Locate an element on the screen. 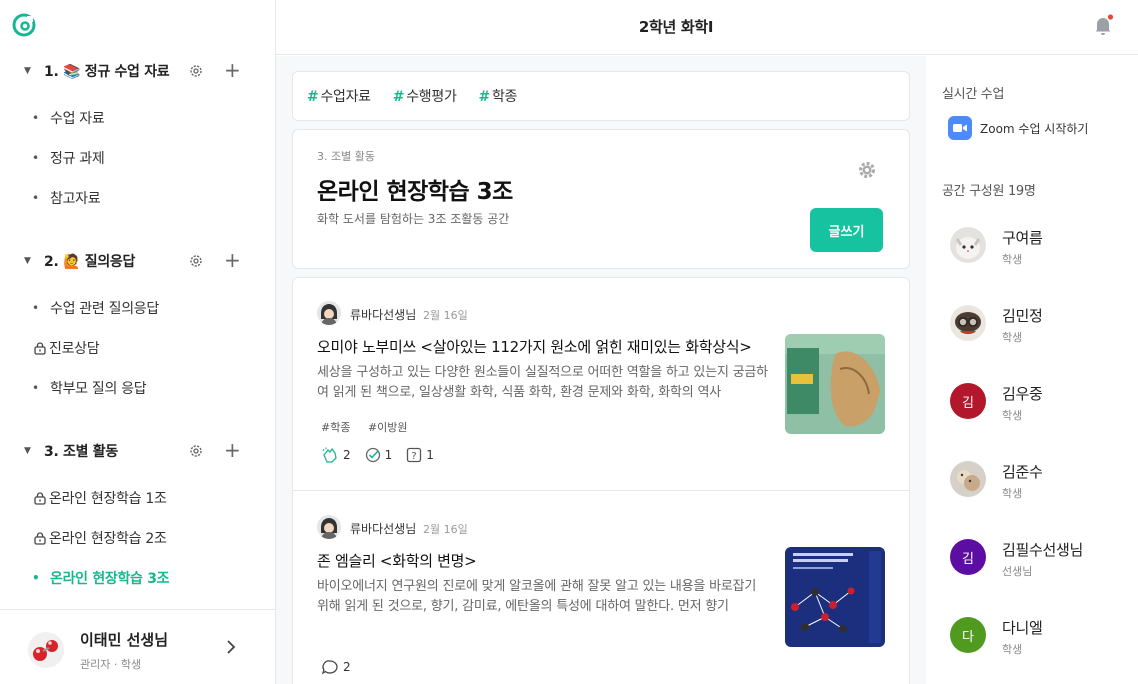  tag-filter: # 수행평가 is located at coordinates (425, 96).